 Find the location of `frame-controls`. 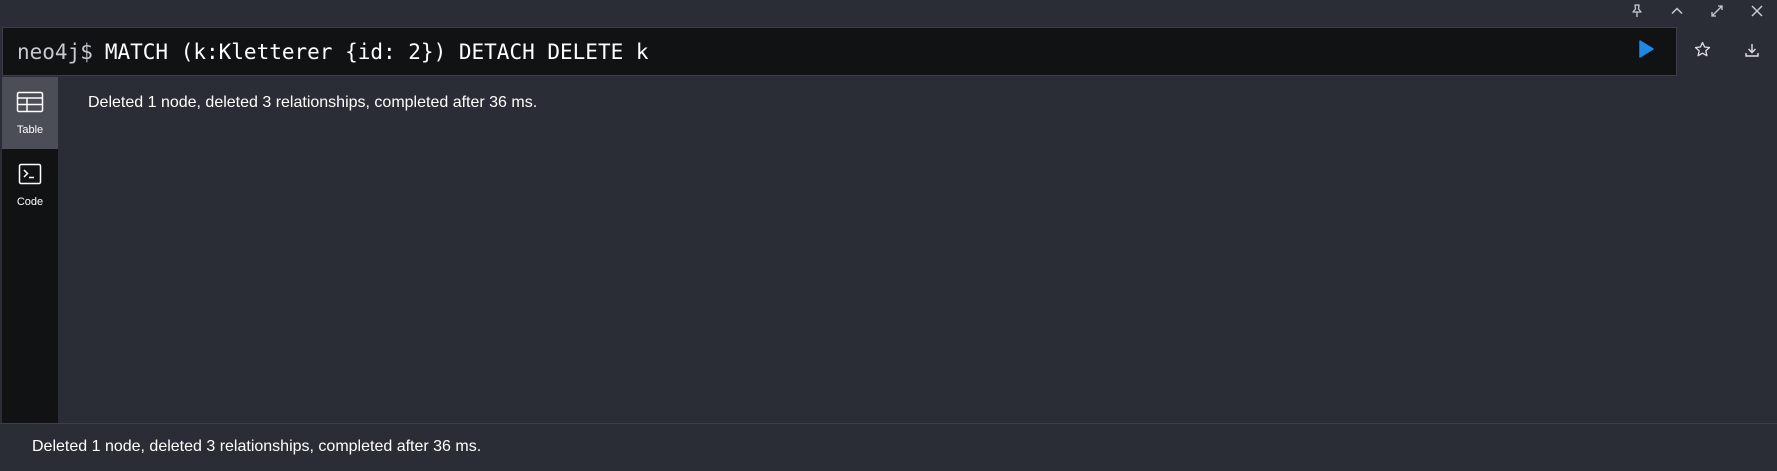

frame-controls is located at coordinates (1697, 13).